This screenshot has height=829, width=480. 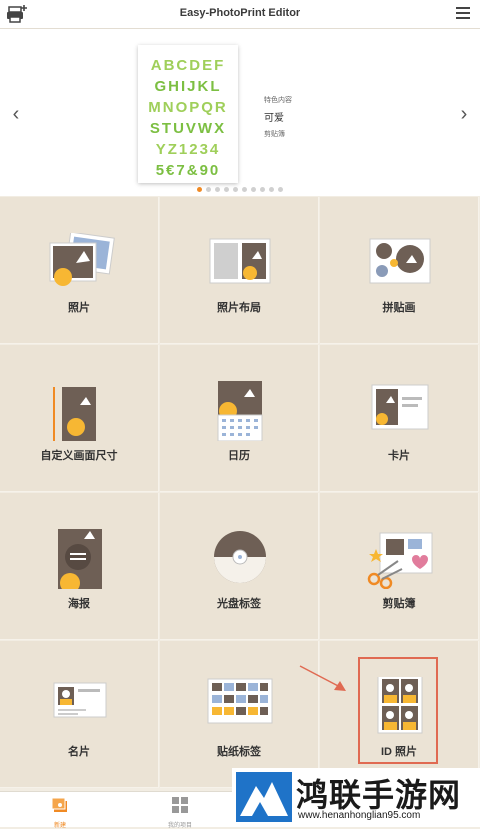 I want to click on featured-item-info: 特色内容 可爱 剪贴簿, so click(x=278, y=117).